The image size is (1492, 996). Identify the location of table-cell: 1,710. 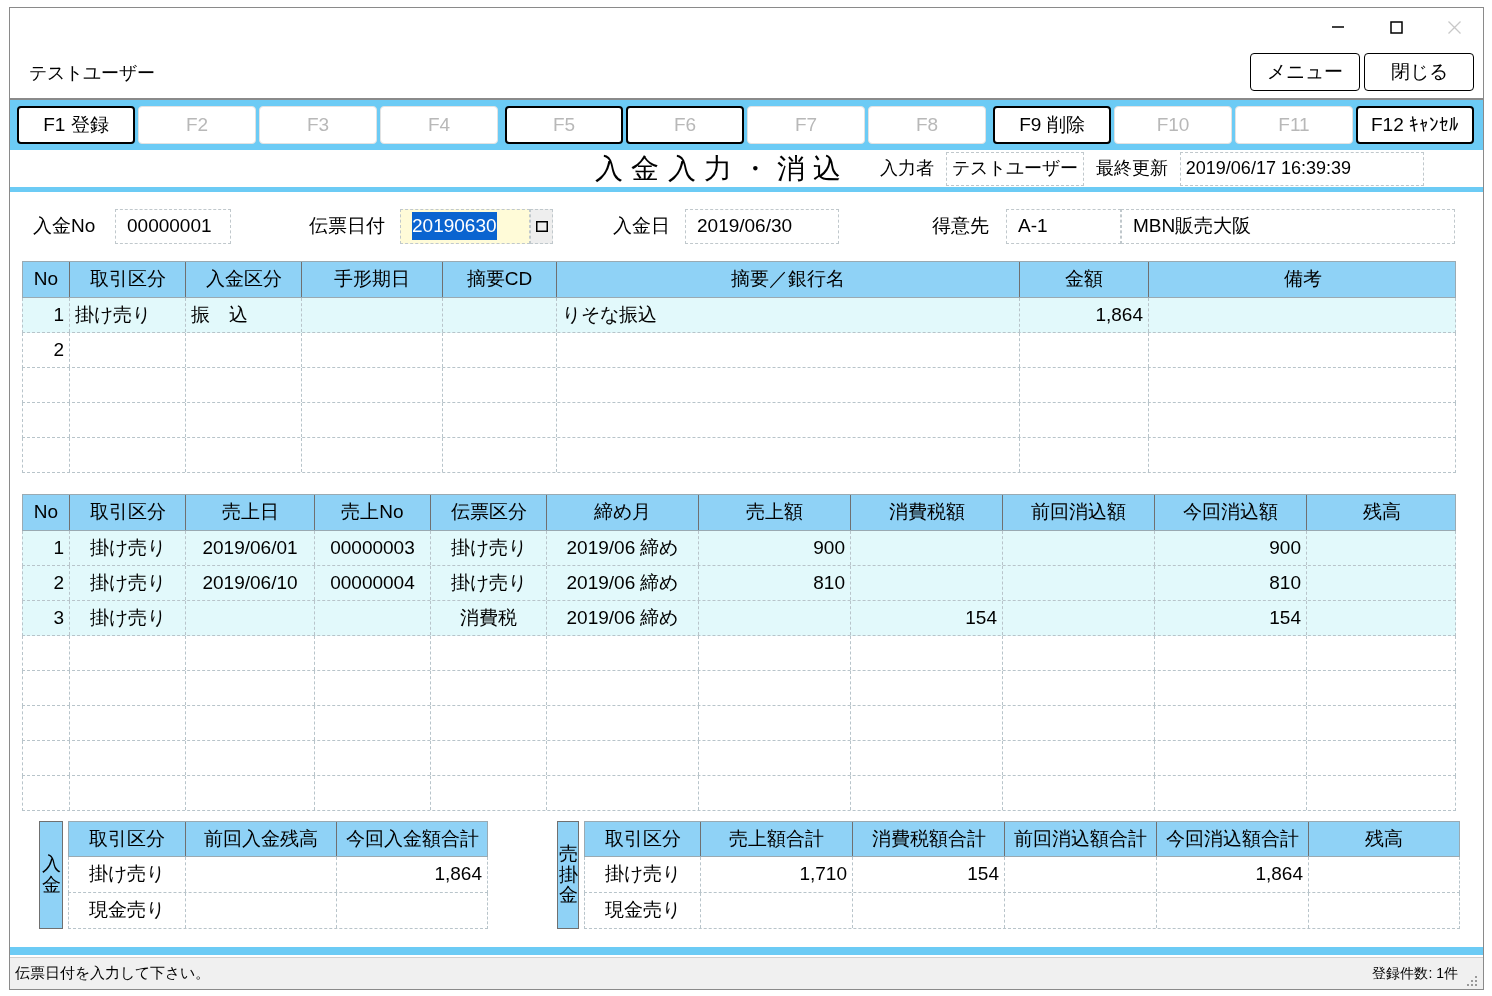
(776, 874).